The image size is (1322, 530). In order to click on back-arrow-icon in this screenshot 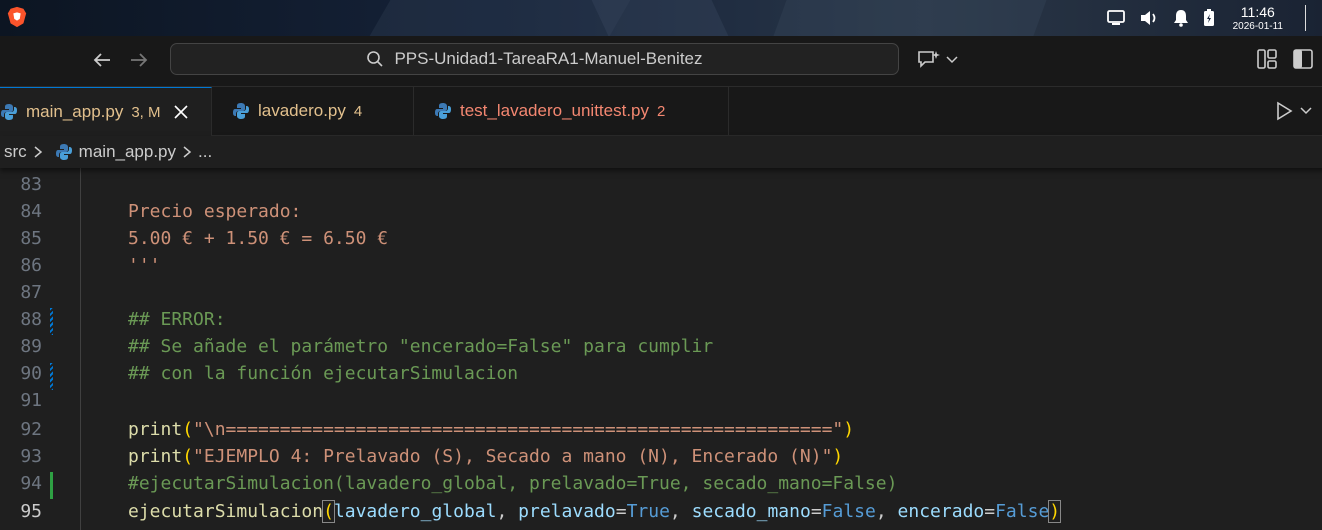, I will do `click(102, 60)`.